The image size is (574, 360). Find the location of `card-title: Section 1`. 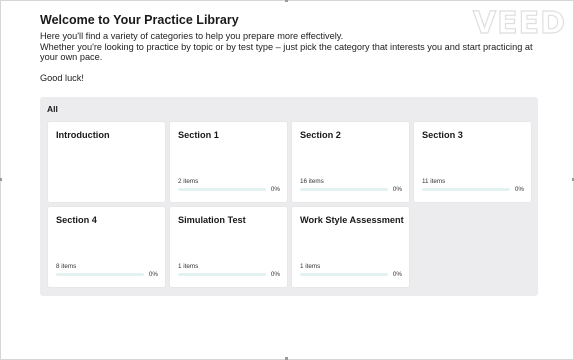

card-title: Section 1 is located at coordinates (198, 135).